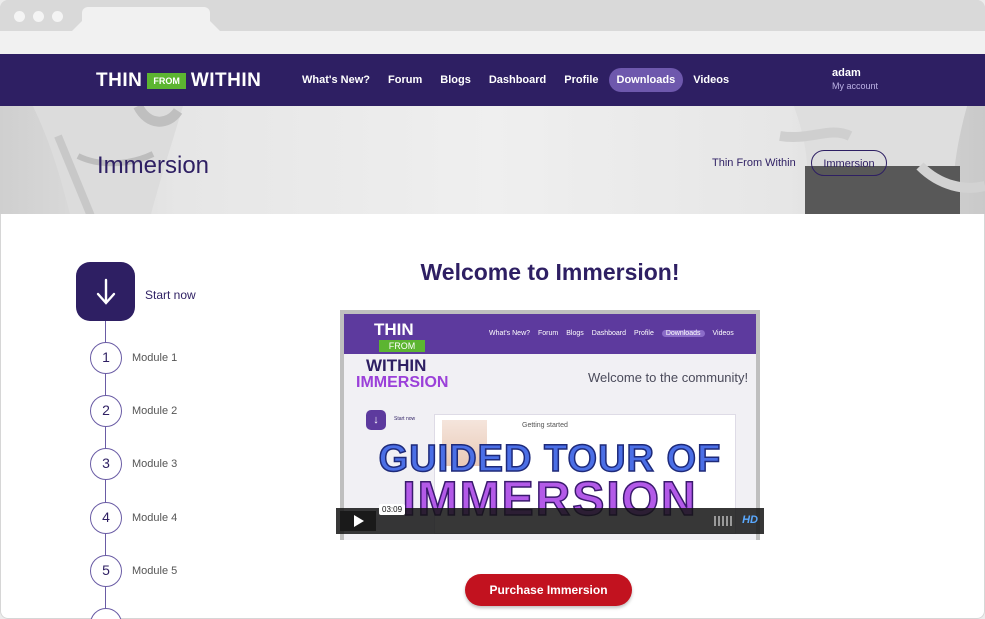 The image size is (985, 619). What do you see at coordinates (154, 571) in the screenshot?
I see `module-5-label: Module 5` at bounding box center [154, 571].